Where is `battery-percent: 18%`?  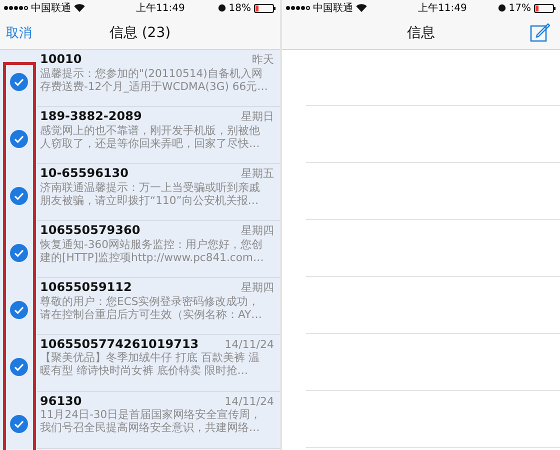
battery-percent: 18% is located at coordinates (239, 8).